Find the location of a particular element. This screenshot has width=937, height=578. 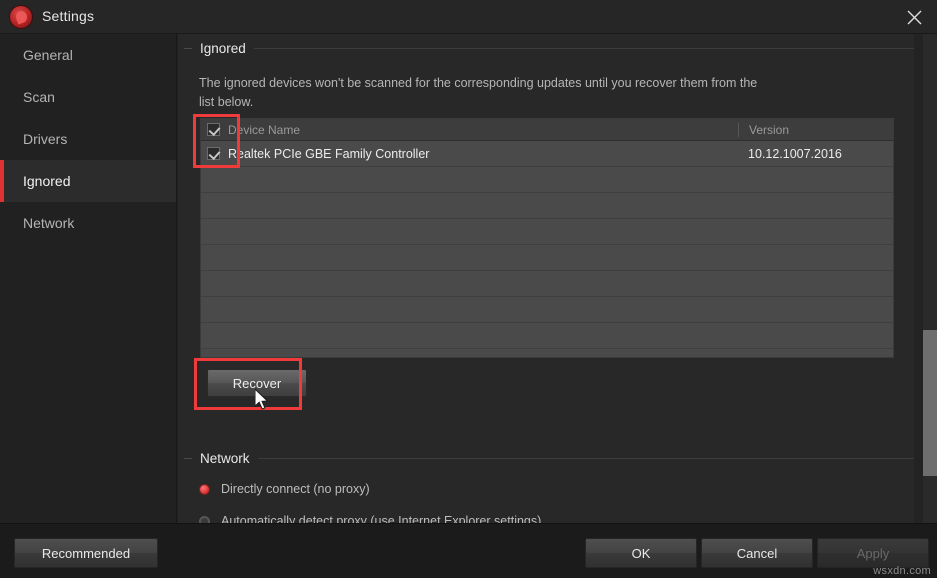

table-cell-version: 10.12.1007.2016 is located at coordinates (795, 153).